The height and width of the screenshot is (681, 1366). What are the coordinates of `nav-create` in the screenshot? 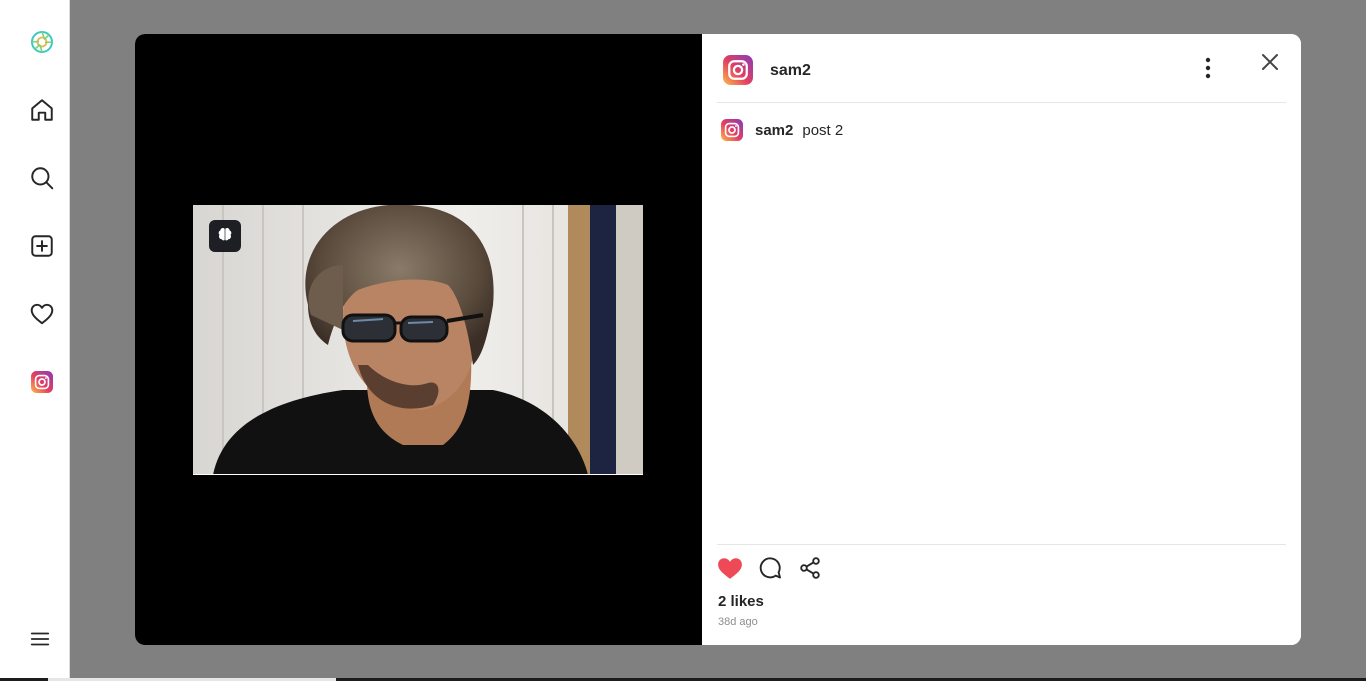 It's located at (42, 246).